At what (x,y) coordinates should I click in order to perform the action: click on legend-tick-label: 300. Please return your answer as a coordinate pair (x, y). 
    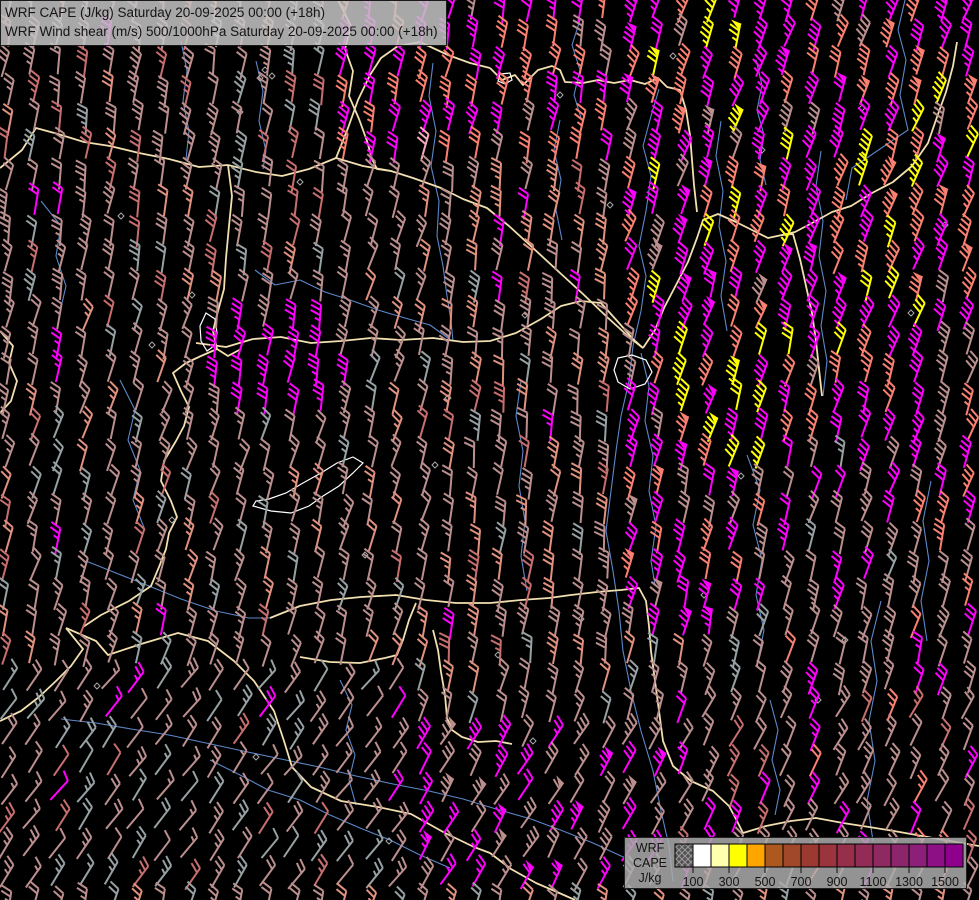
    Looking at the image, I should click on (729, 882).